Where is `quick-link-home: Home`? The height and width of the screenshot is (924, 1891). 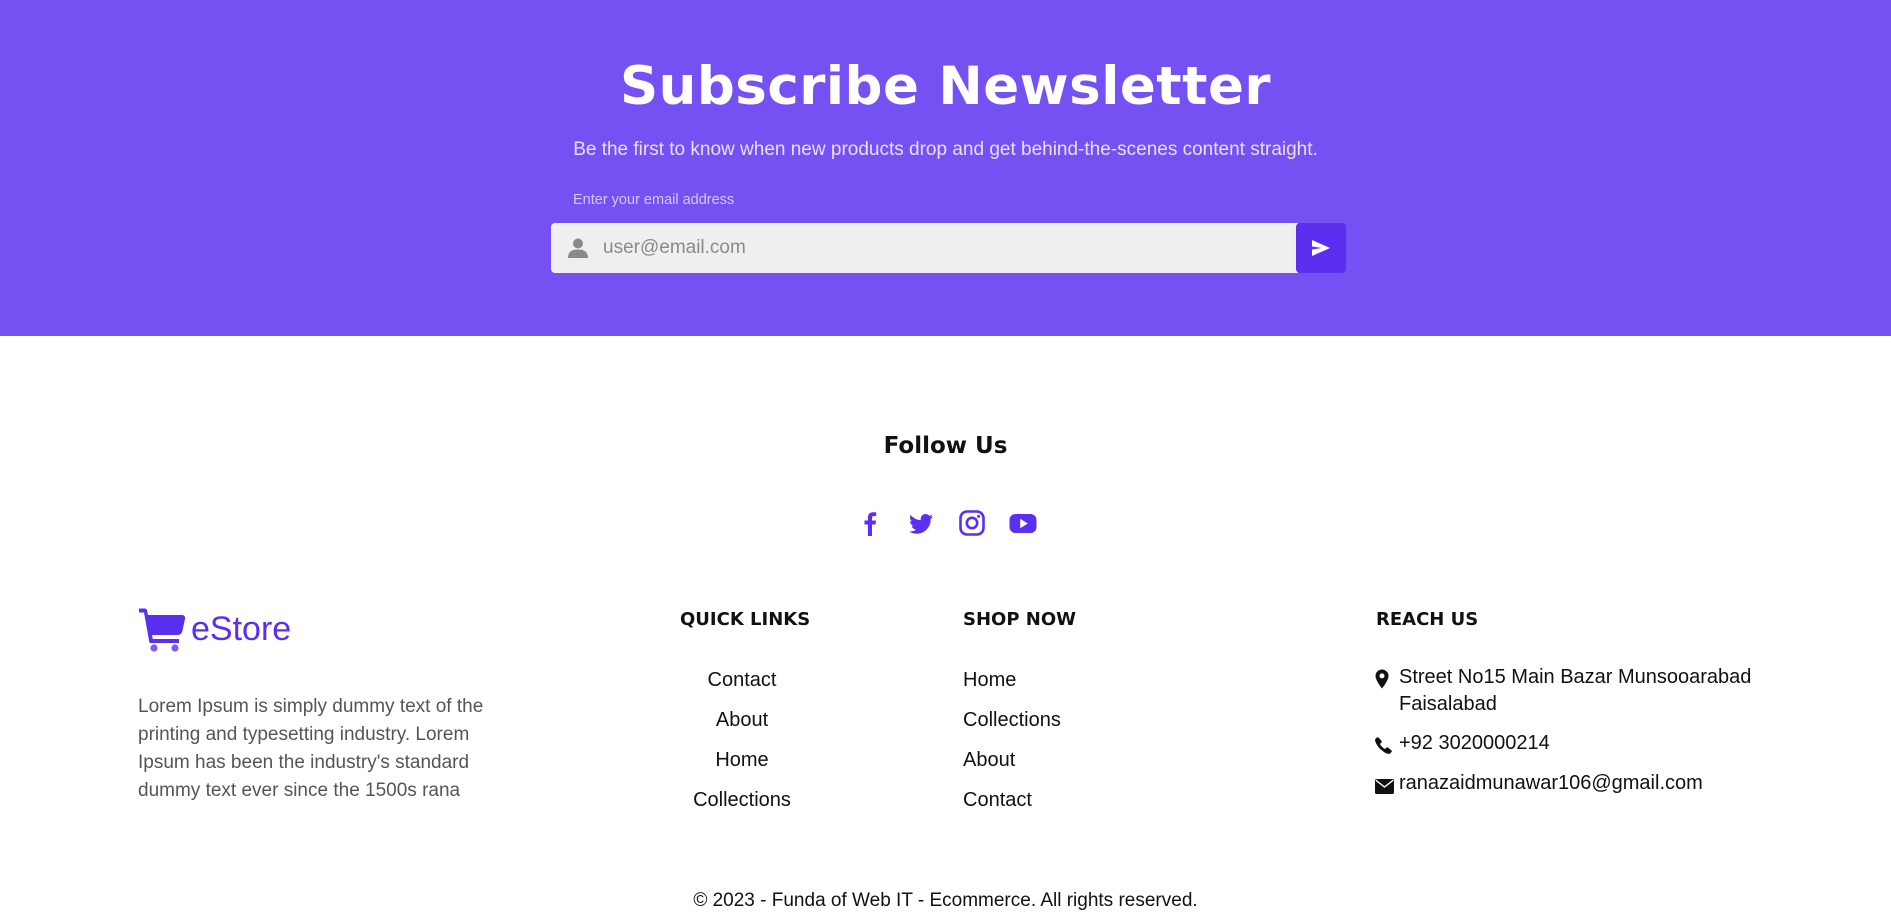 quick-link-home: Home is located at coordinates (741, 760).